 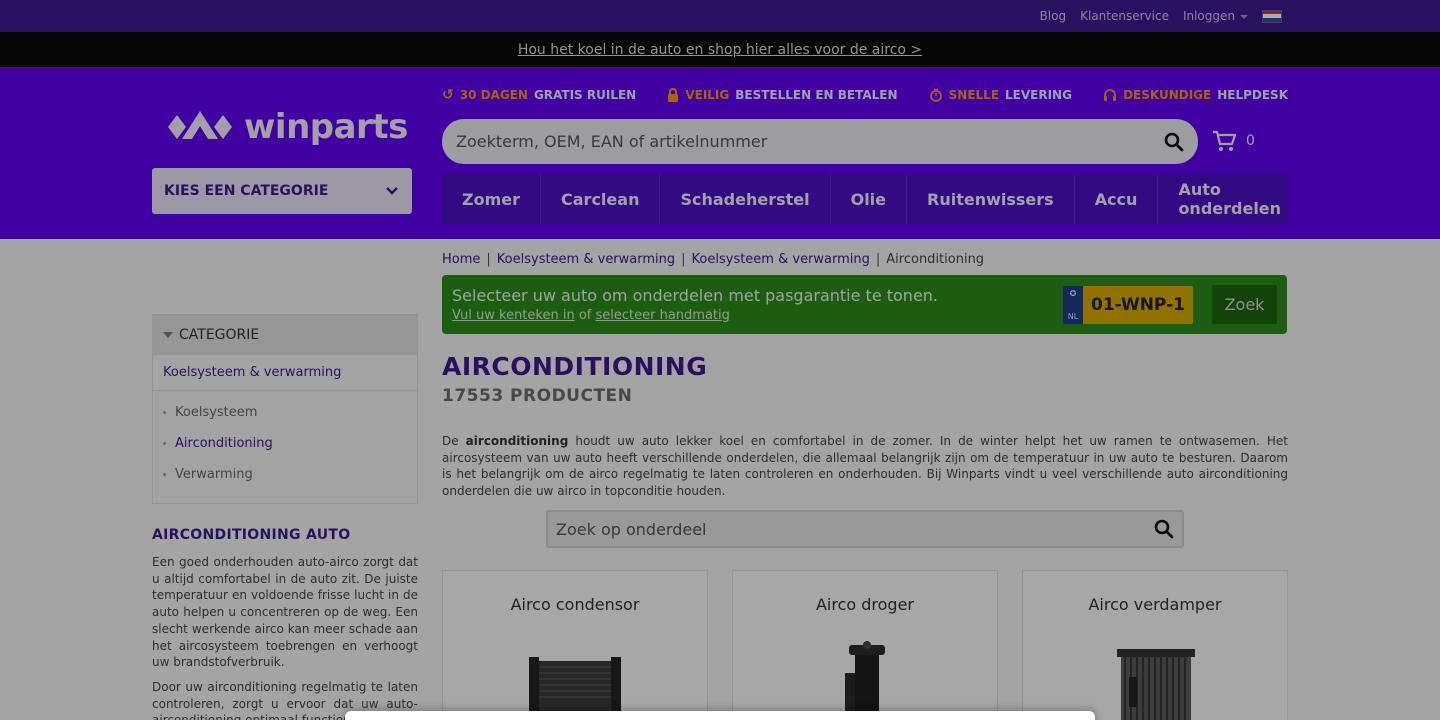 I want to click on usp-highlight: VEILIG, so click(x=707, y=95).